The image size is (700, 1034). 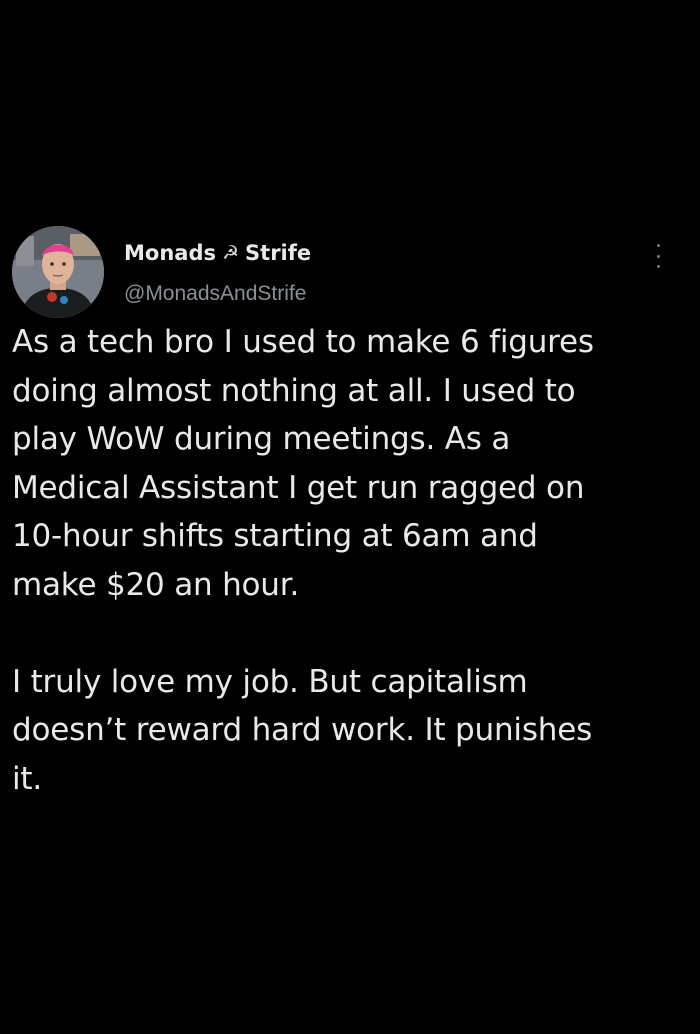 What do you see at coordinates (217, 273) in the screenshot?
I see `author-info: Monads ☭ Strife @MonadsAndStrife` at bounding box center [217, 273].